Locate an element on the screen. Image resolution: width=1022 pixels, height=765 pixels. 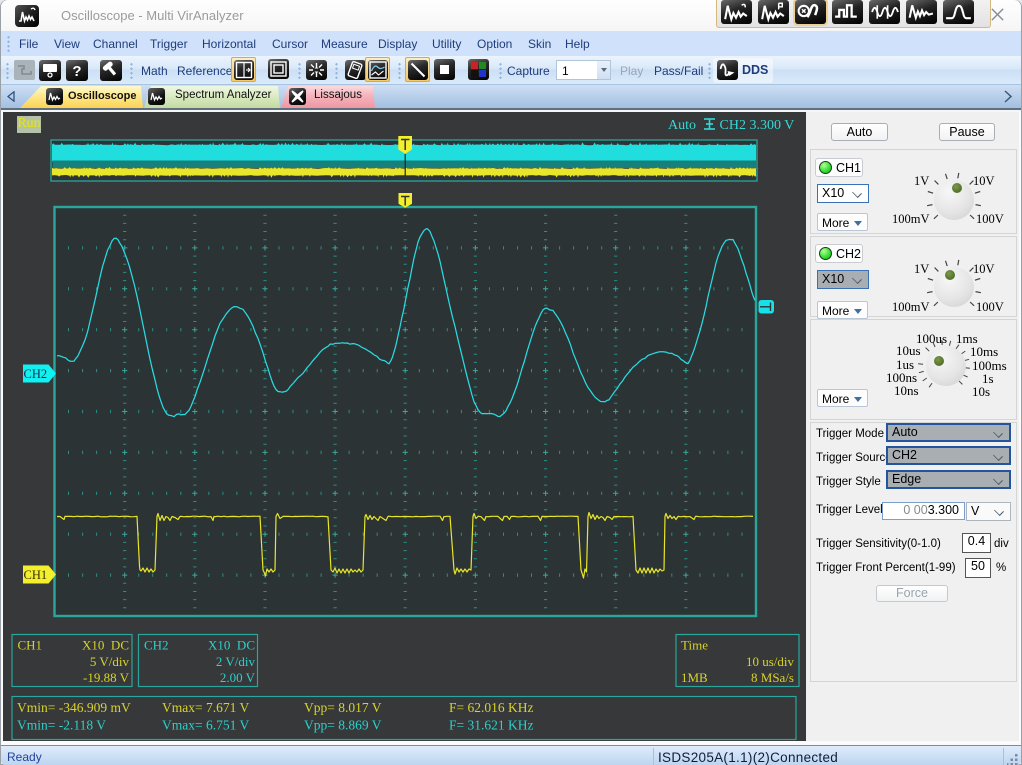
svg-text: Vpp= 8.017 V is located at coordinates (343, 707).